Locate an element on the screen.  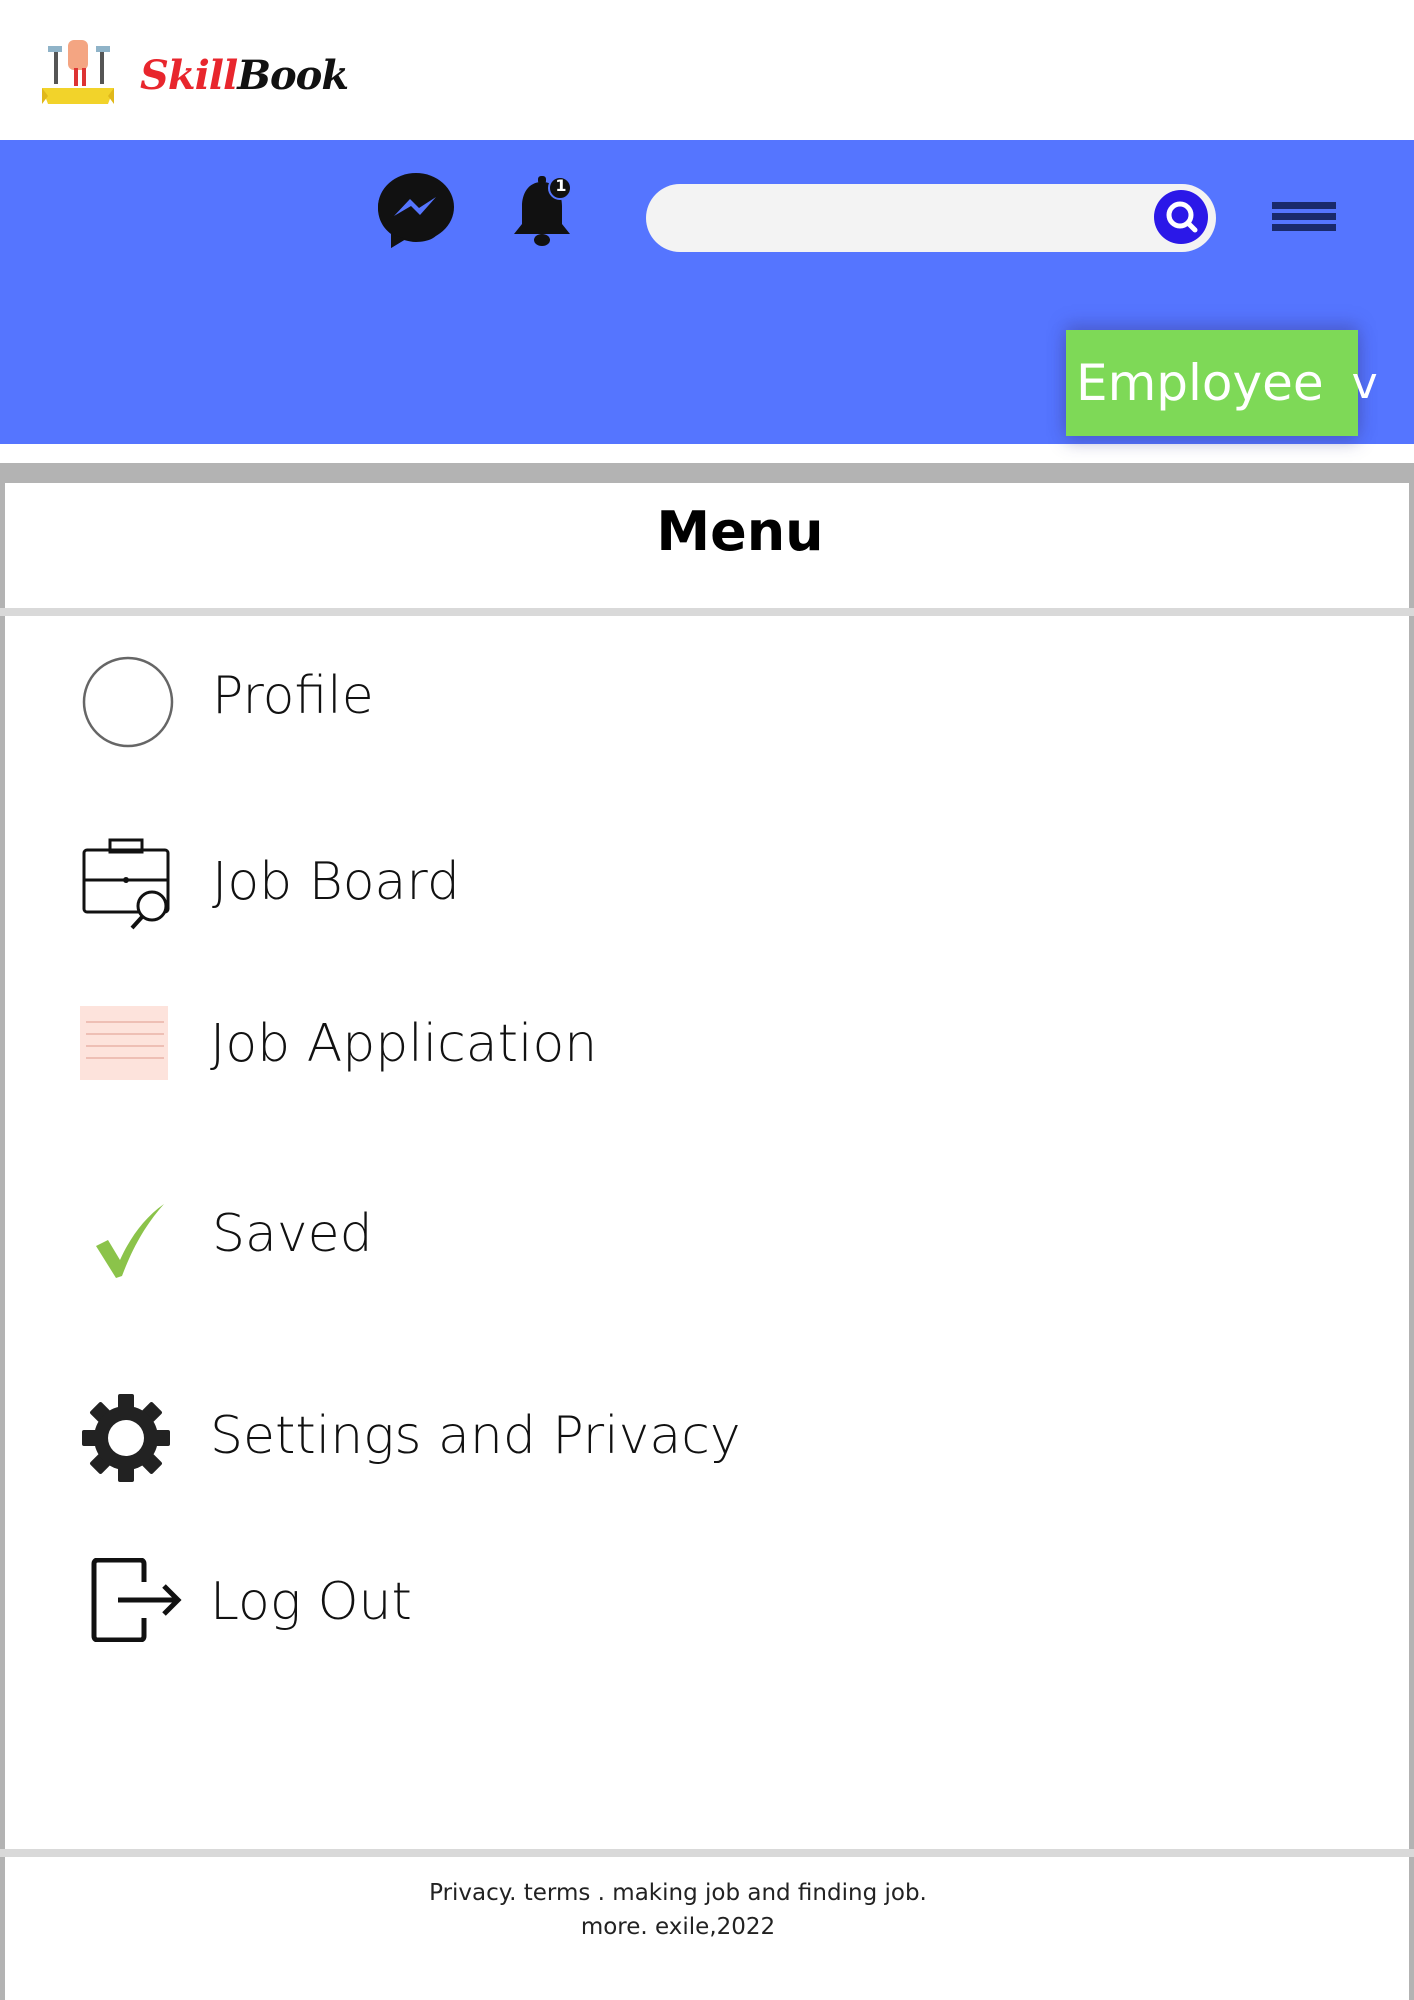
hamburger-menu-icon is located at coordinates (1304, 217).